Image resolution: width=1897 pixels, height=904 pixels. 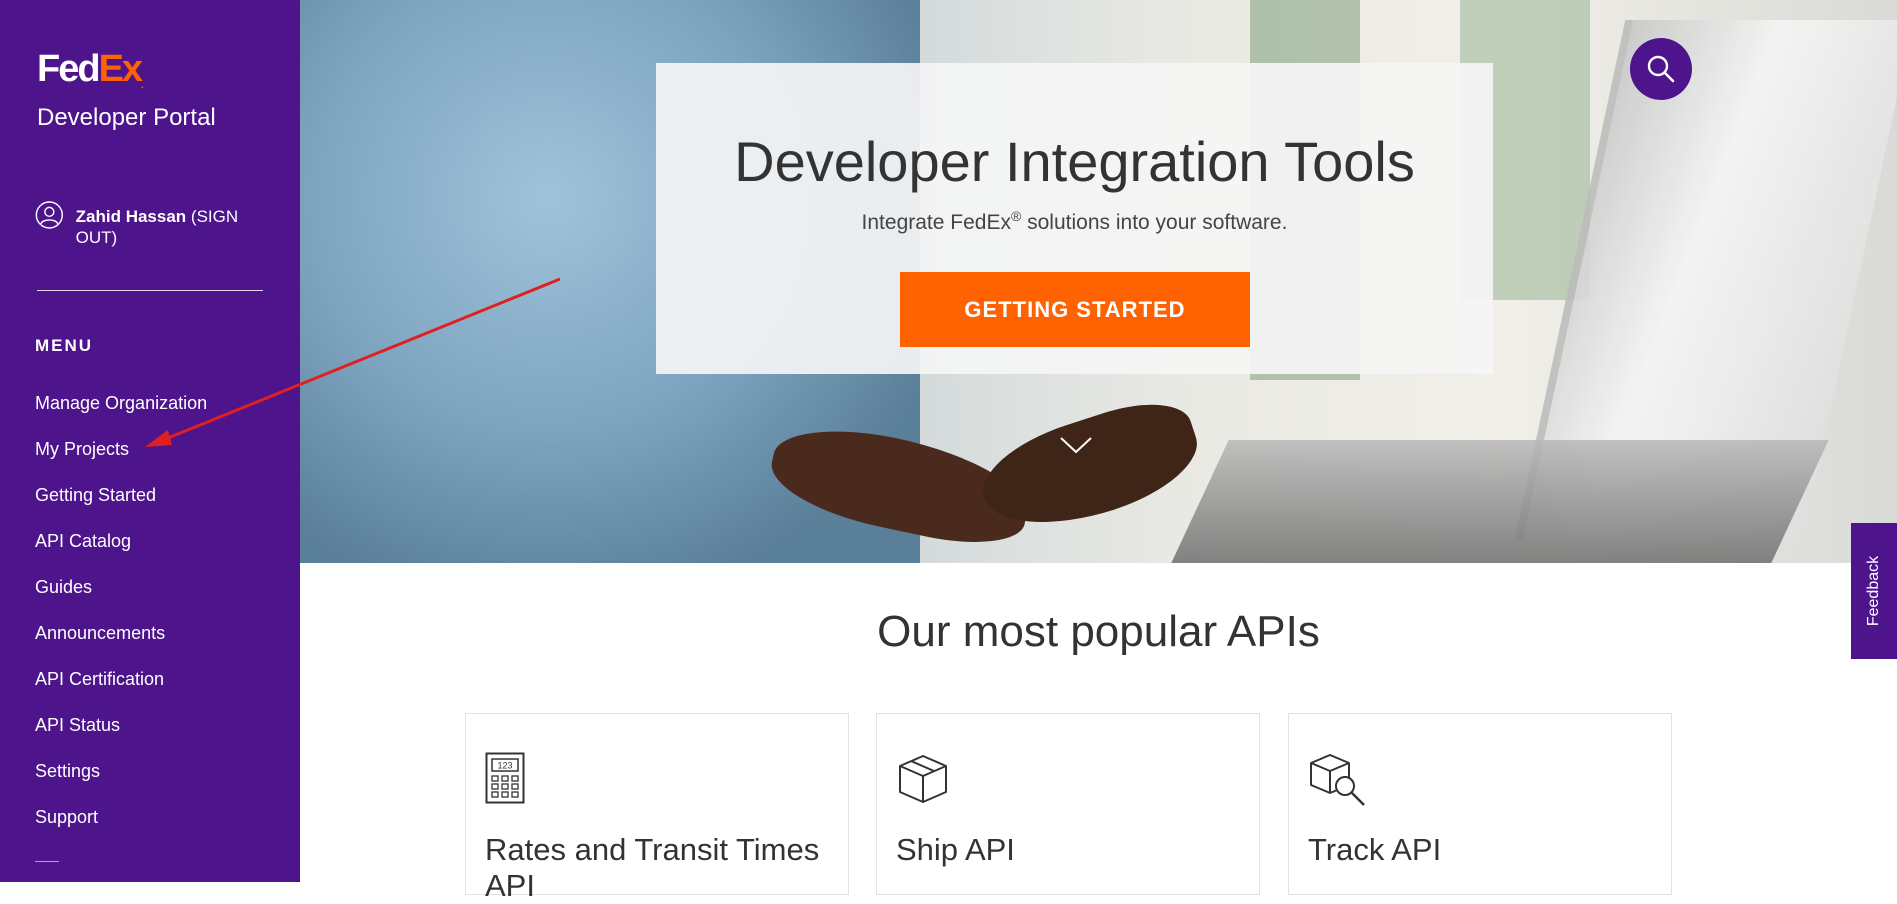 I want to click on svg-text: 123, so click(x=504, y=766).